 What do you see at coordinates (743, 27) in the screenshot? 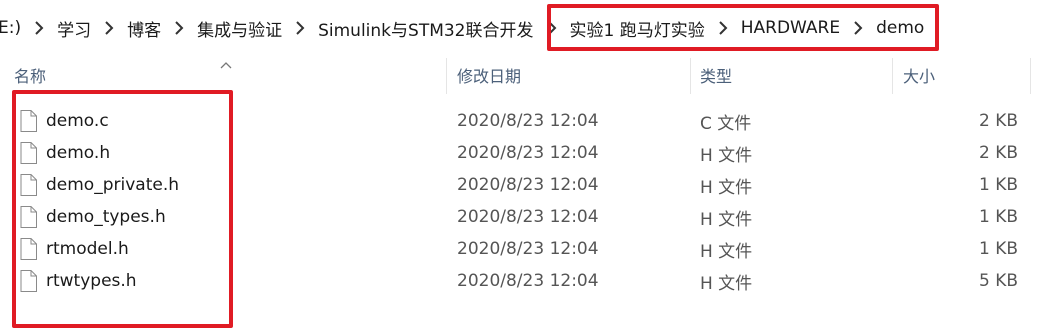
I see `highlight-box-breadcrumb` at bounding box center [743, 27].